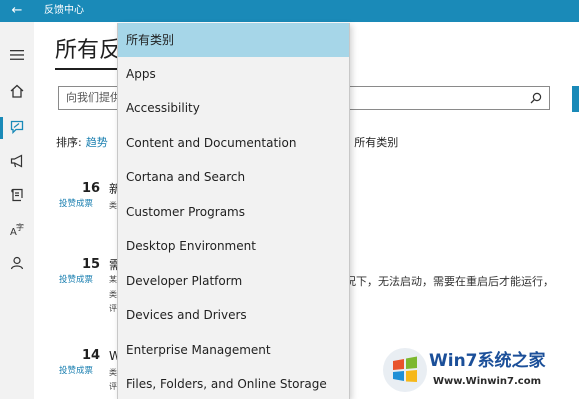  What do you see at coordinates (87, 69) in the screenshot?
I see `title-underline` at bounding box center [87, 69].